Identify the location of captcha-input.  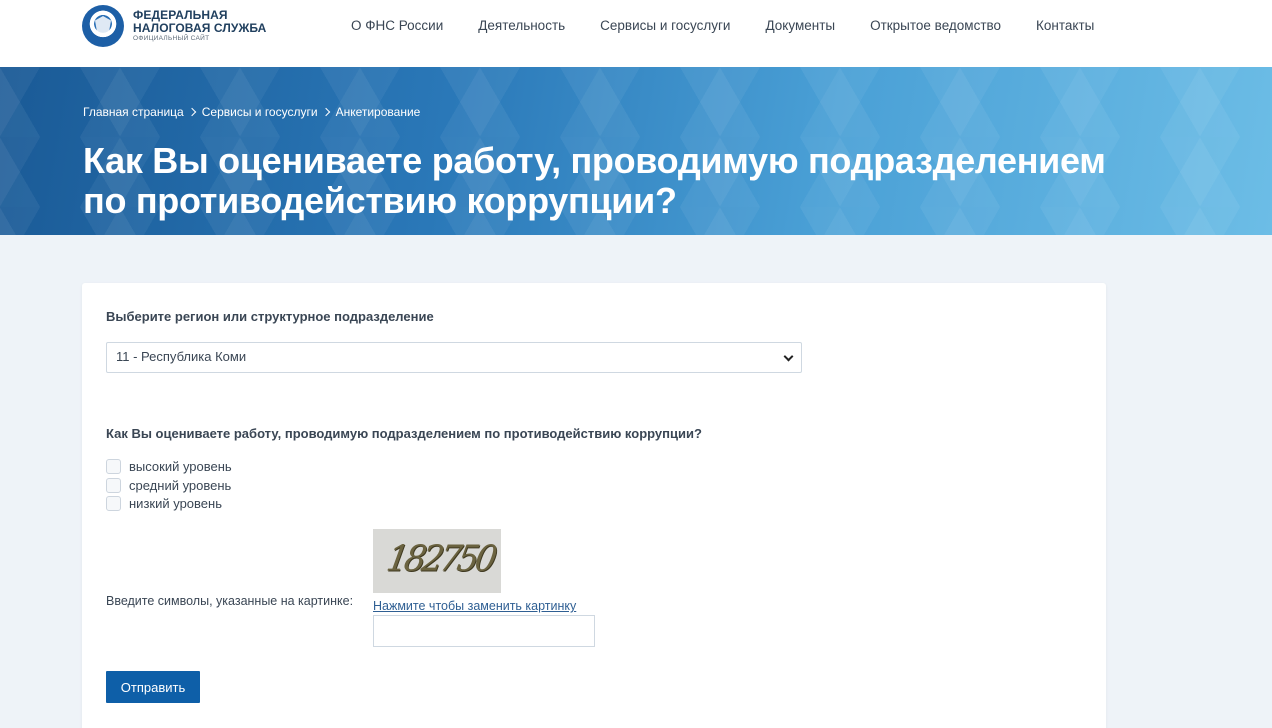
(484, 631).